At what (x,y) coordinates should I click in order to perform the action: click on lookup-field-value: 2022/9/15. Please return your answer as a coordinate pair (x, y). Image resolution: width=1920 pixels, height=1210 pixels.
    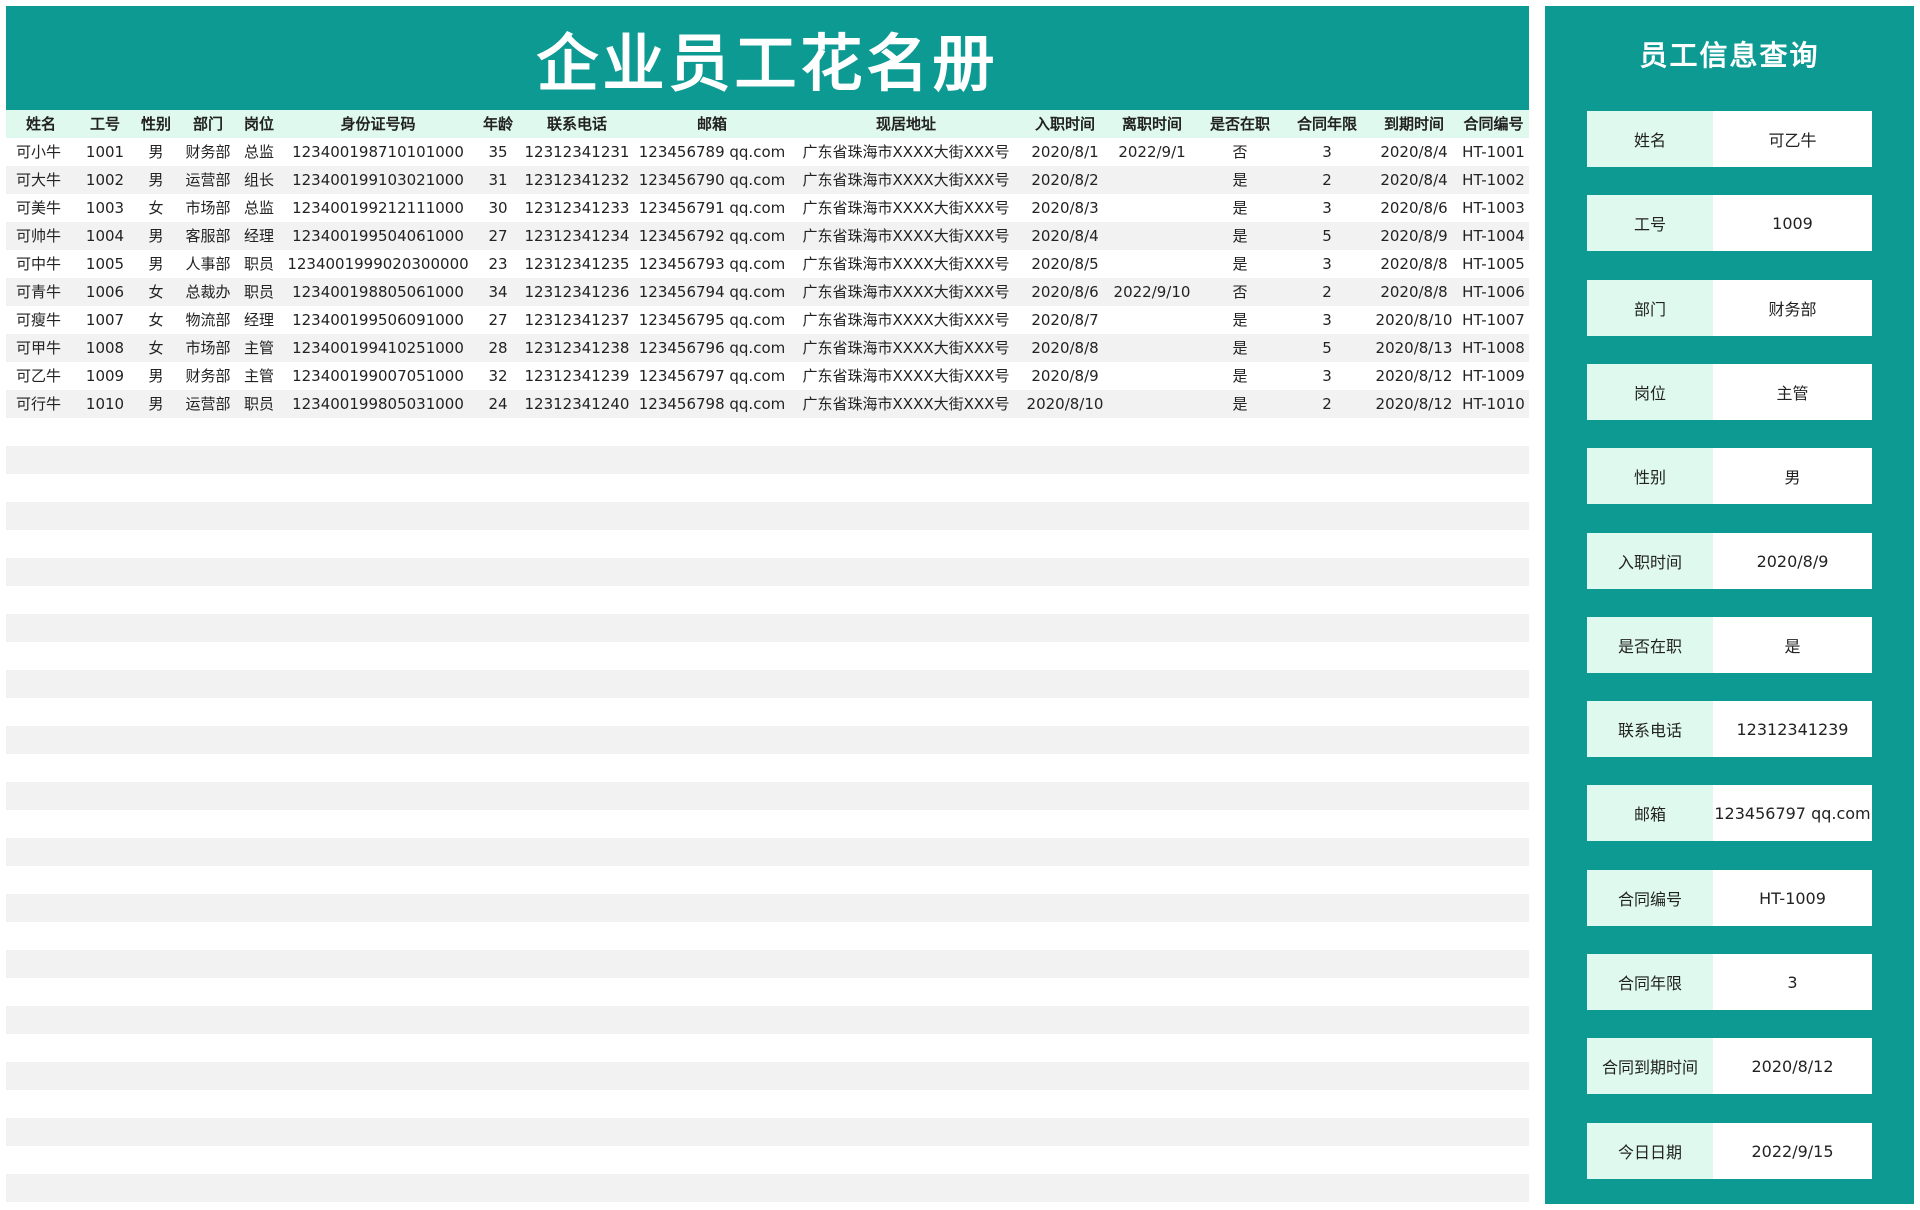
    Looking at the image, I should click on (1792, 1151).